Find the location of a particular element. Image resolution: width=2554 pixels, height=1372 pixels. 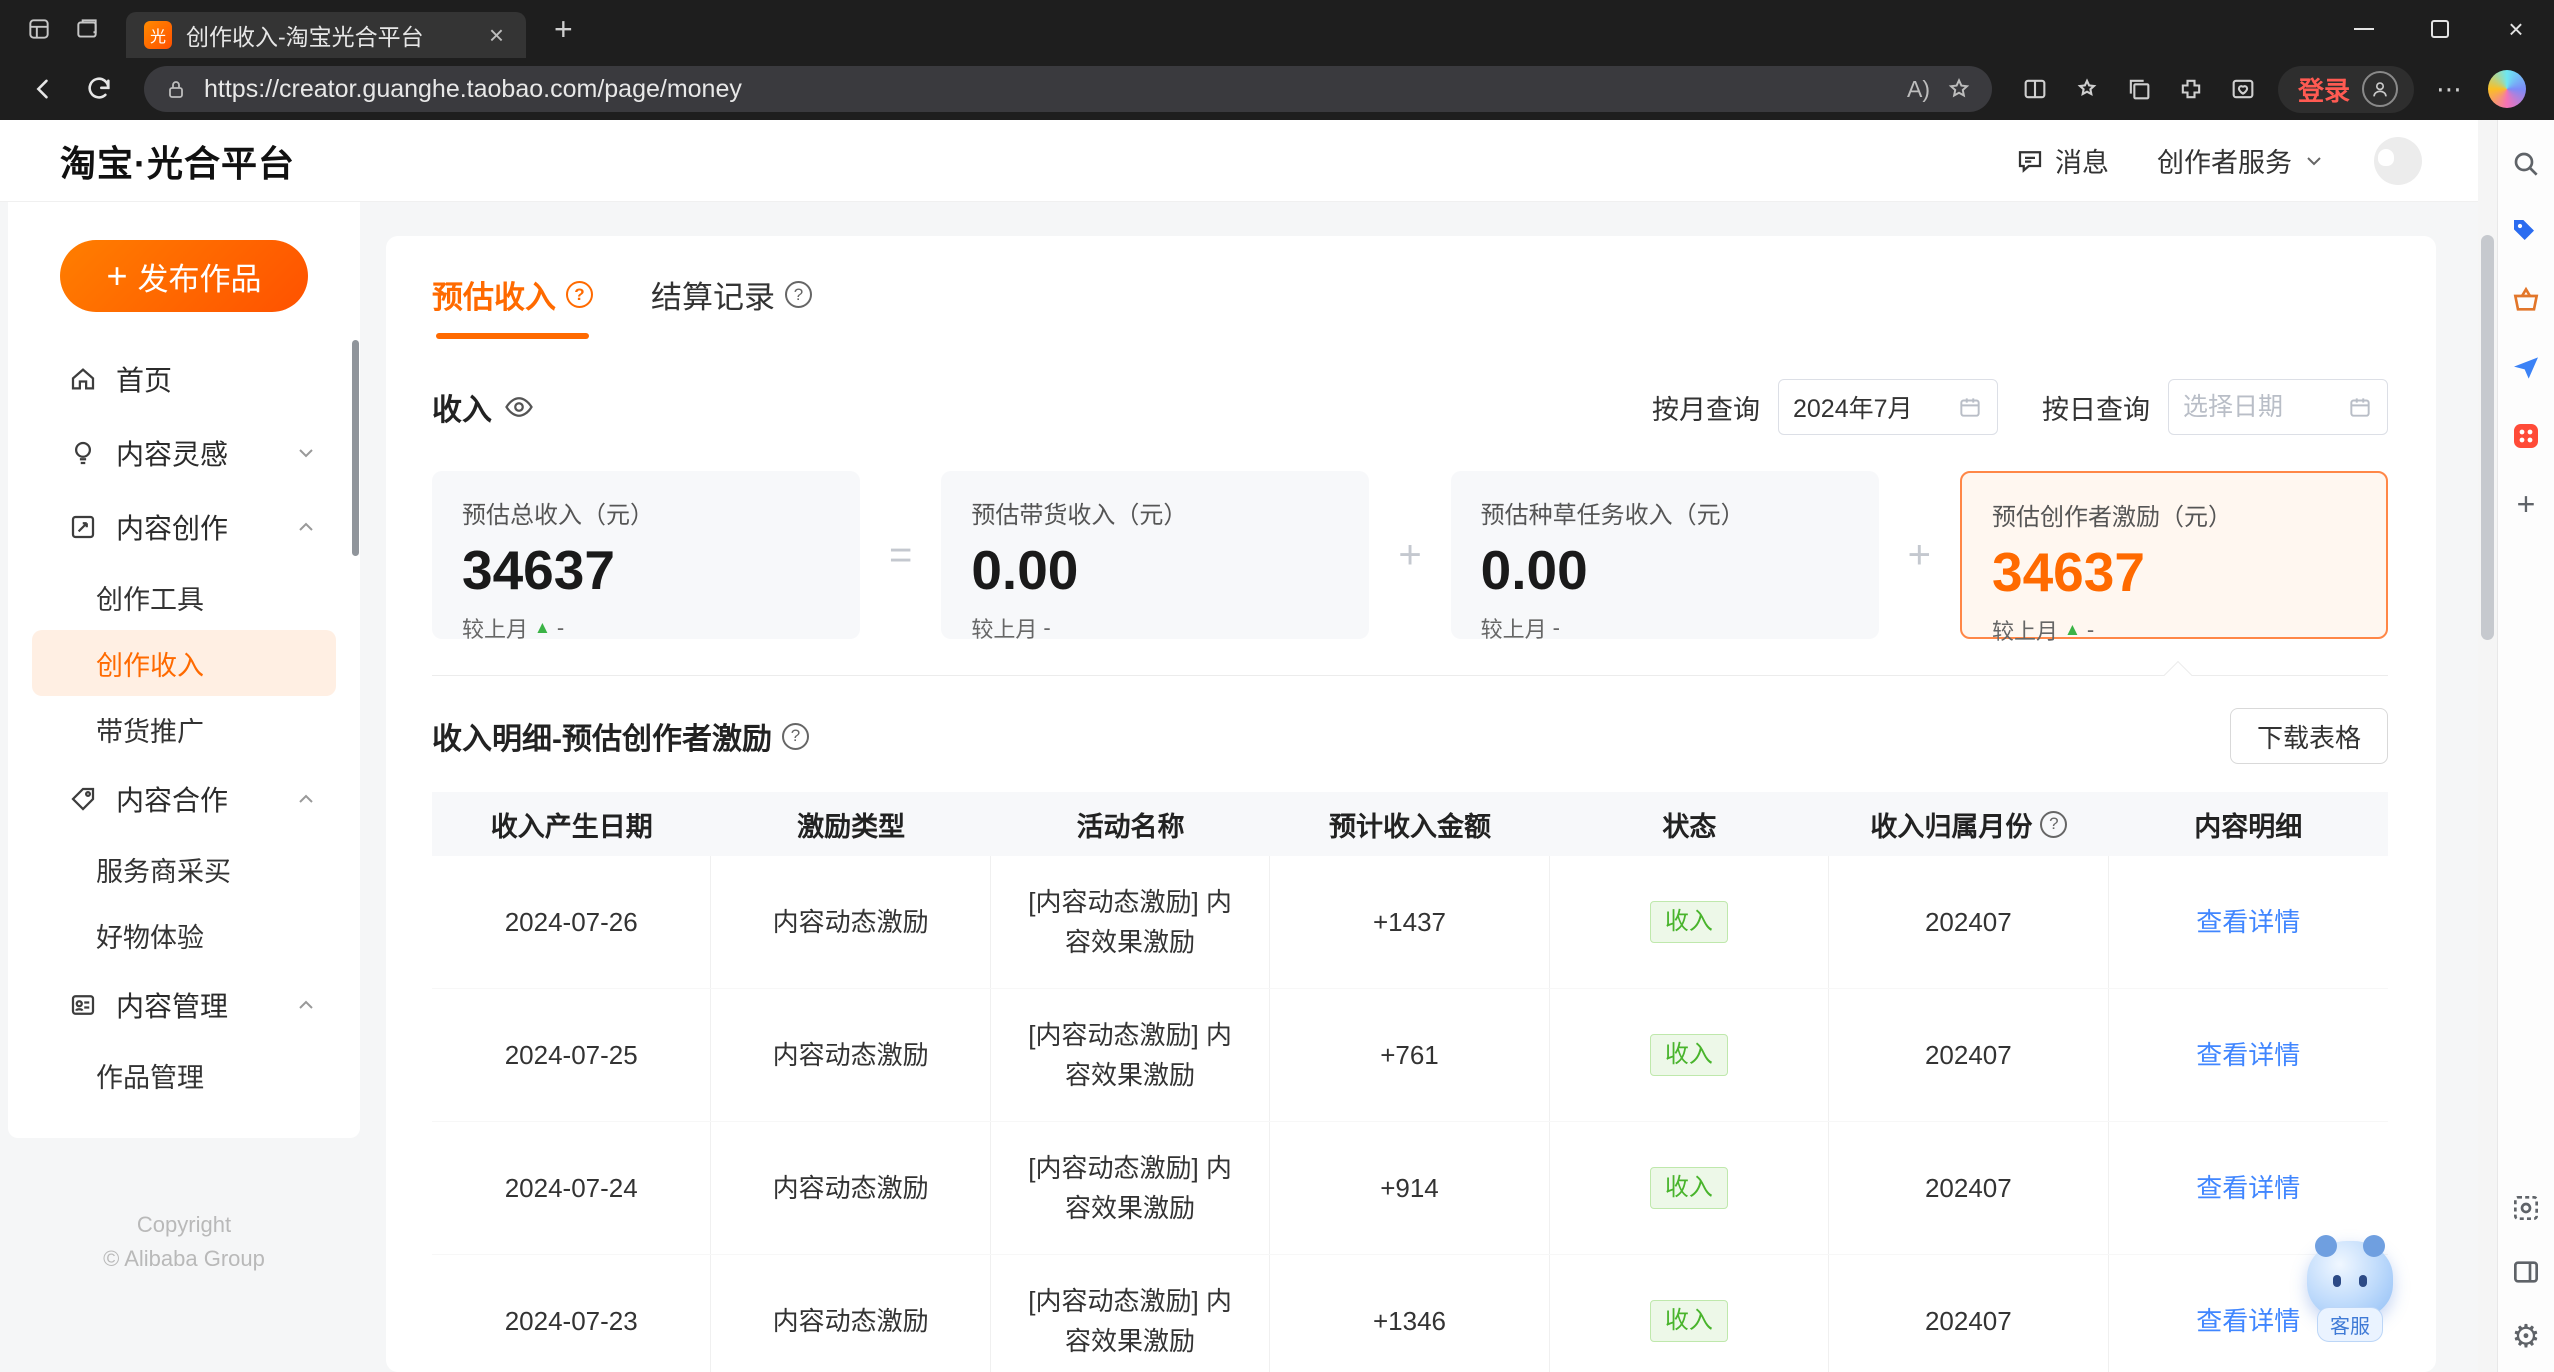

sidebar-item-management: 内容管理 is located at coordinates (184, 1005).